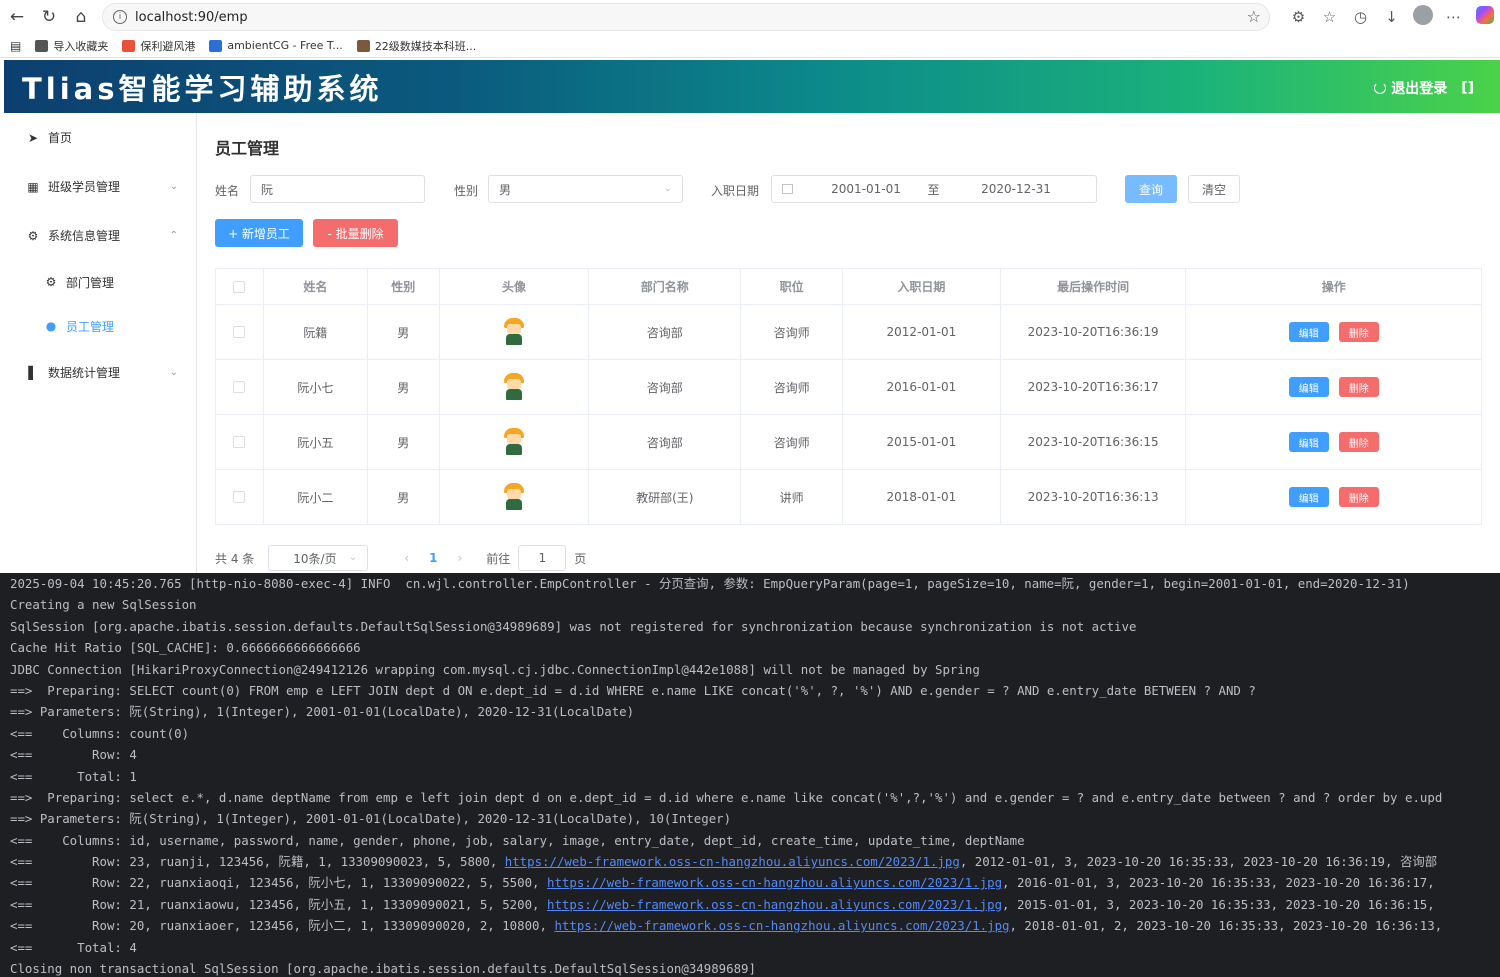 The image size is (1500, 977). Describe the element at coordinates (1380, 88) in the screenshot. I see `power-icon` at that location.